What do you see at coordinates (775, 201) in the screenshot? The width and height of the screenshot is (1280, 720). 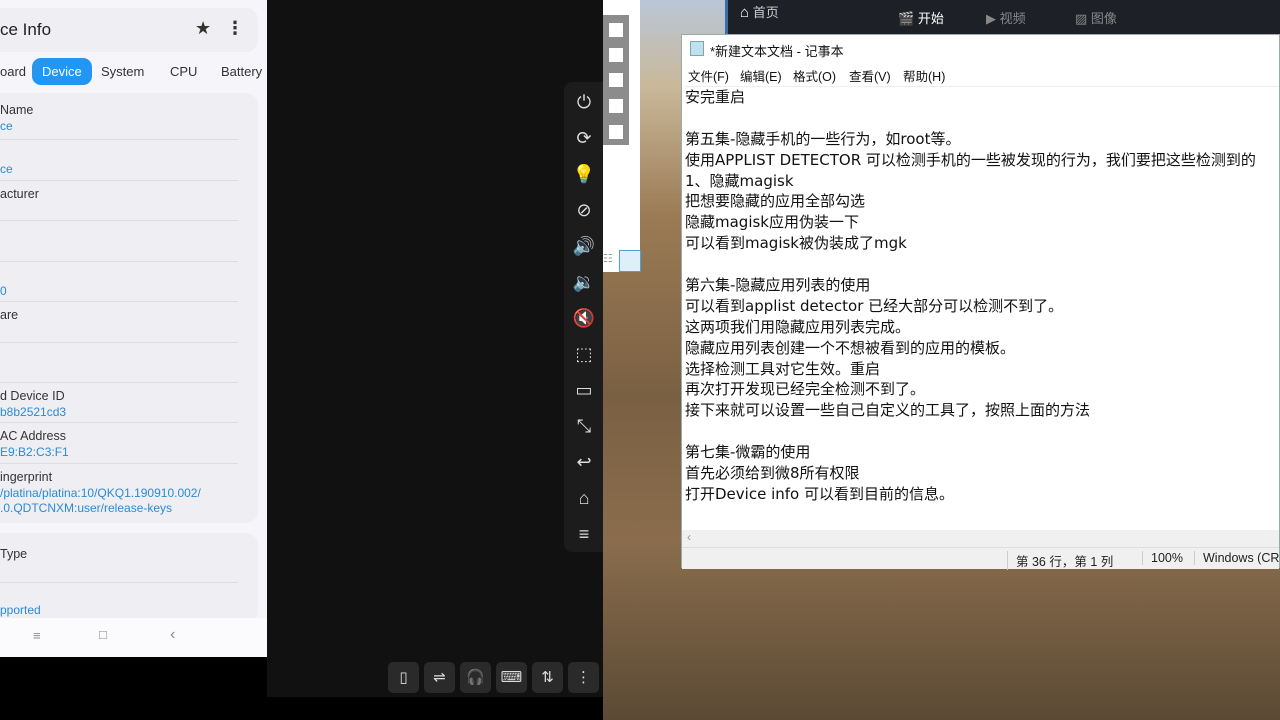 I see `text-line: 把想要隐藏的应用全部勾选` at bounding box center [775, 201].